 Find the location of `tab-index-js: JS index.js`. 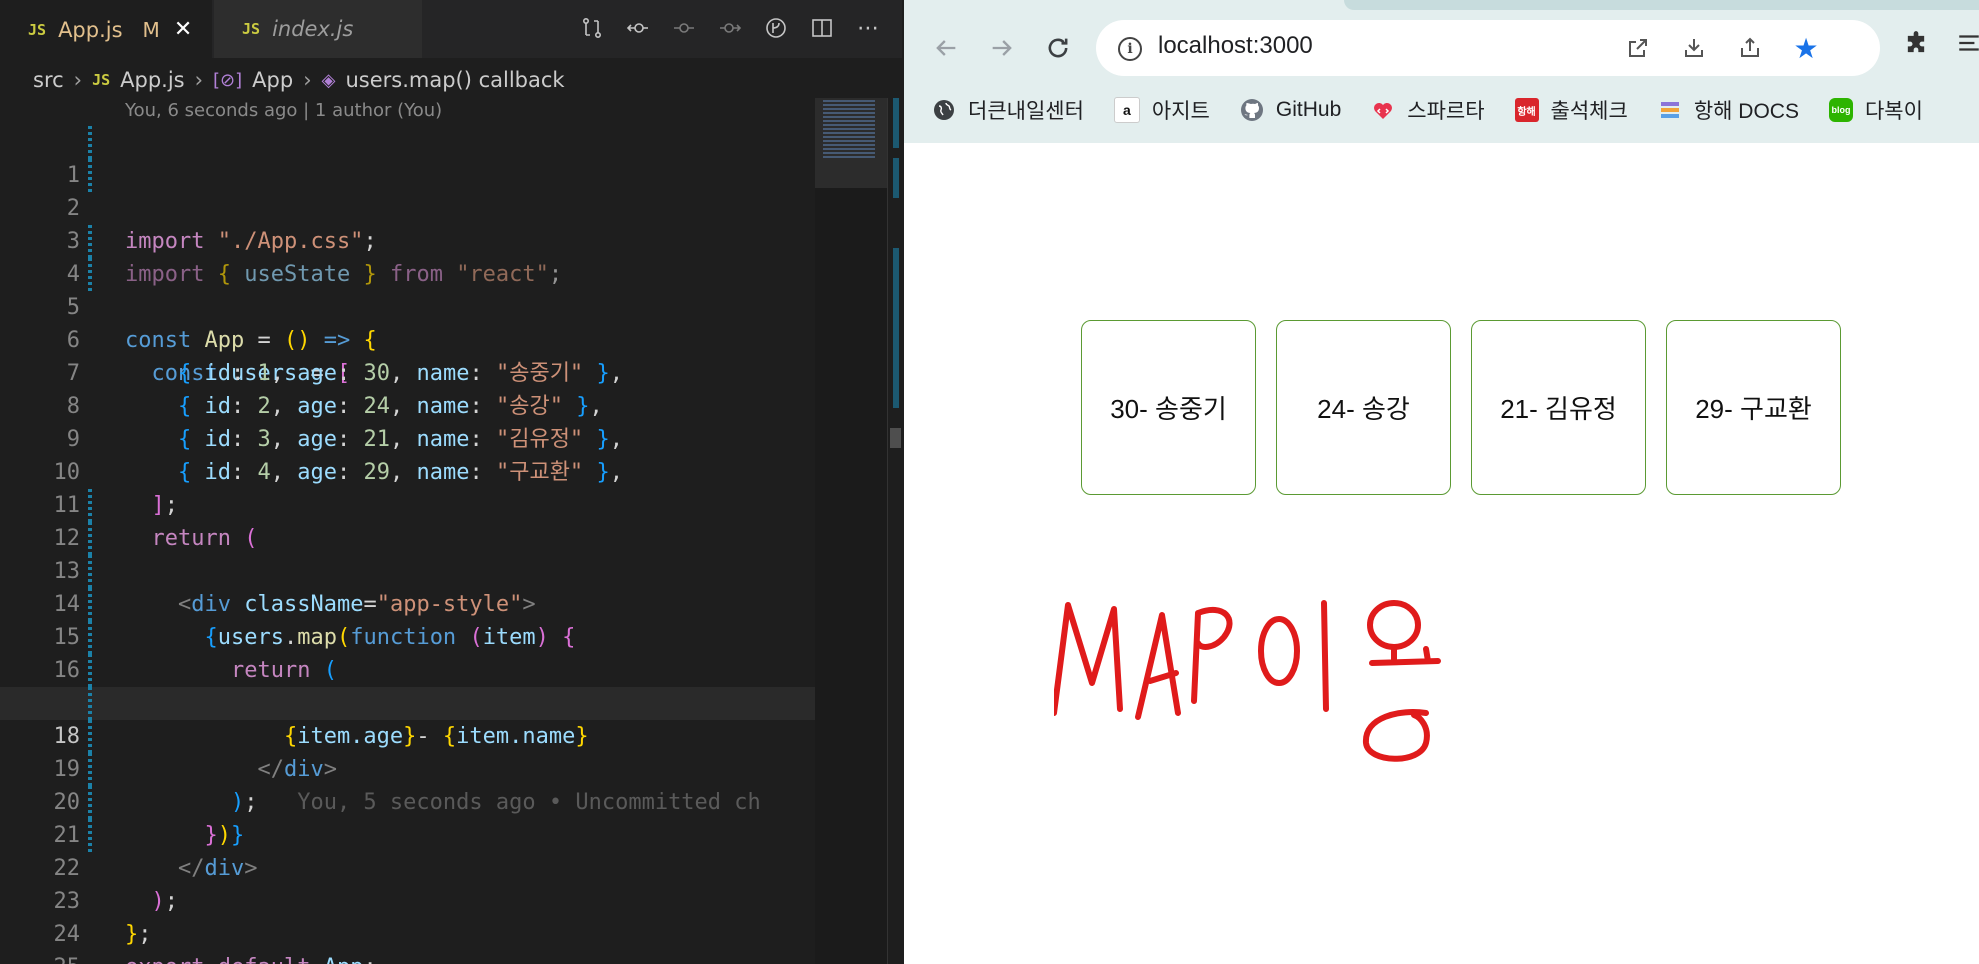

tab-index-js: JS index.js is located at coordinates (318, 29).